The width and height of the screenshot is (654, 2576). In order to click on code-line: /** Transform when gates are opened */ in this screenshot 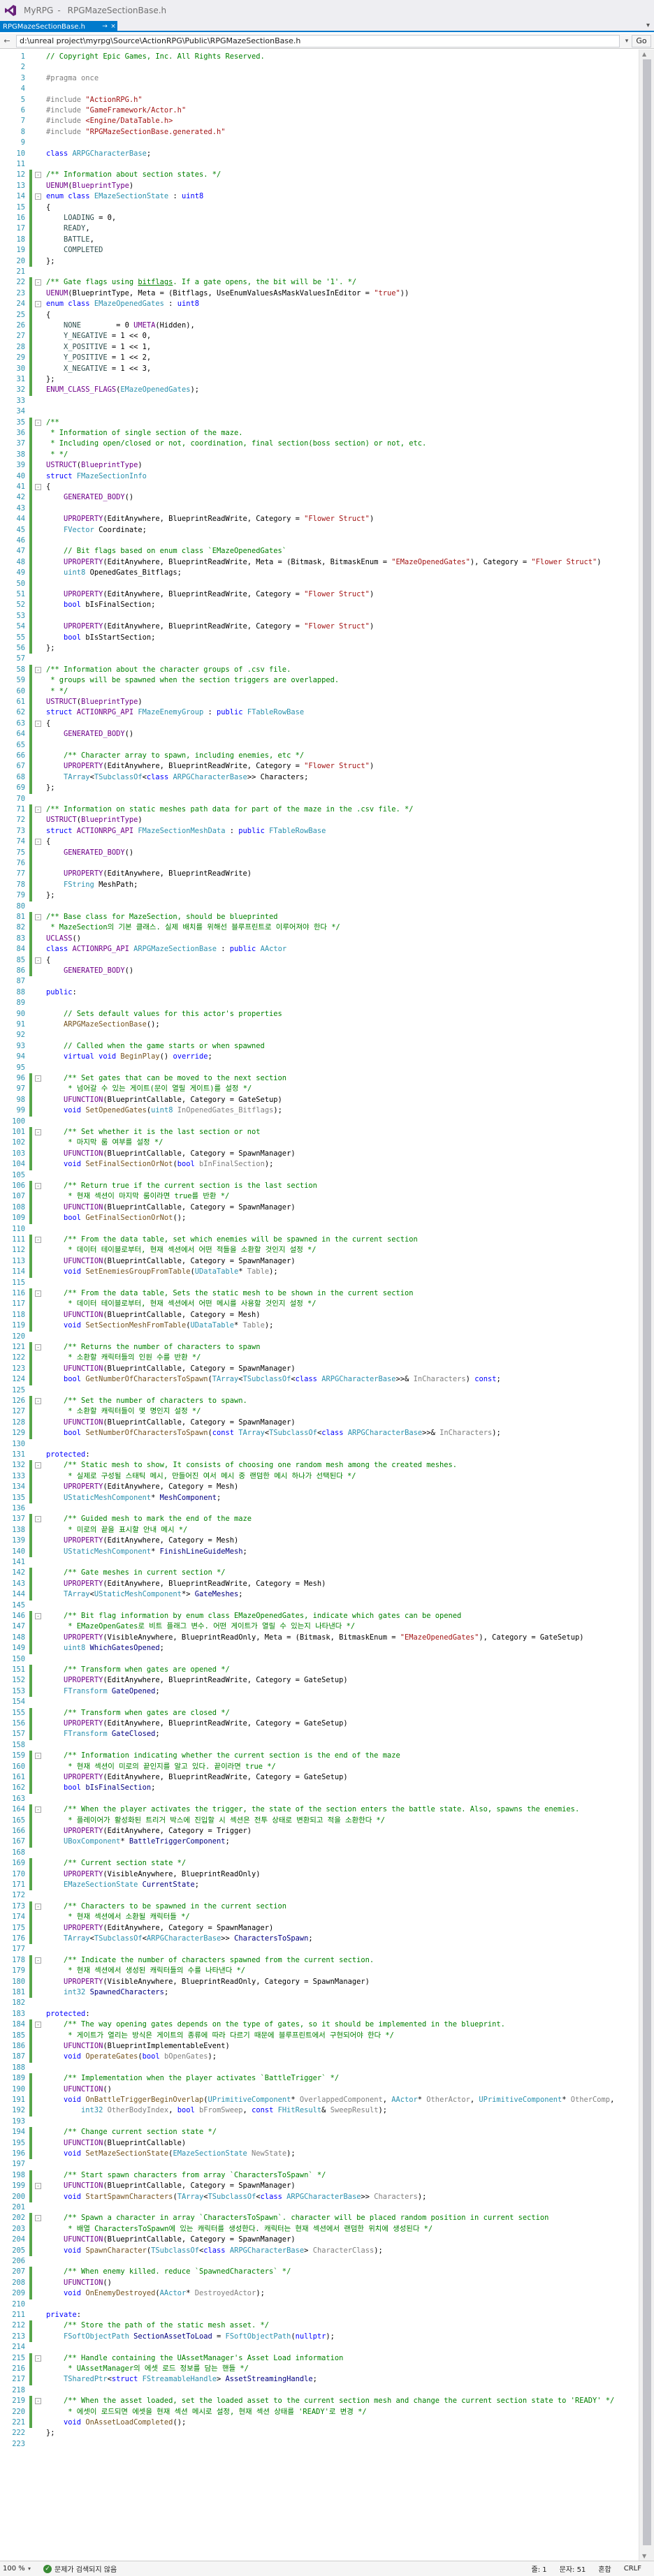, I will do `click(138, 1670)`.